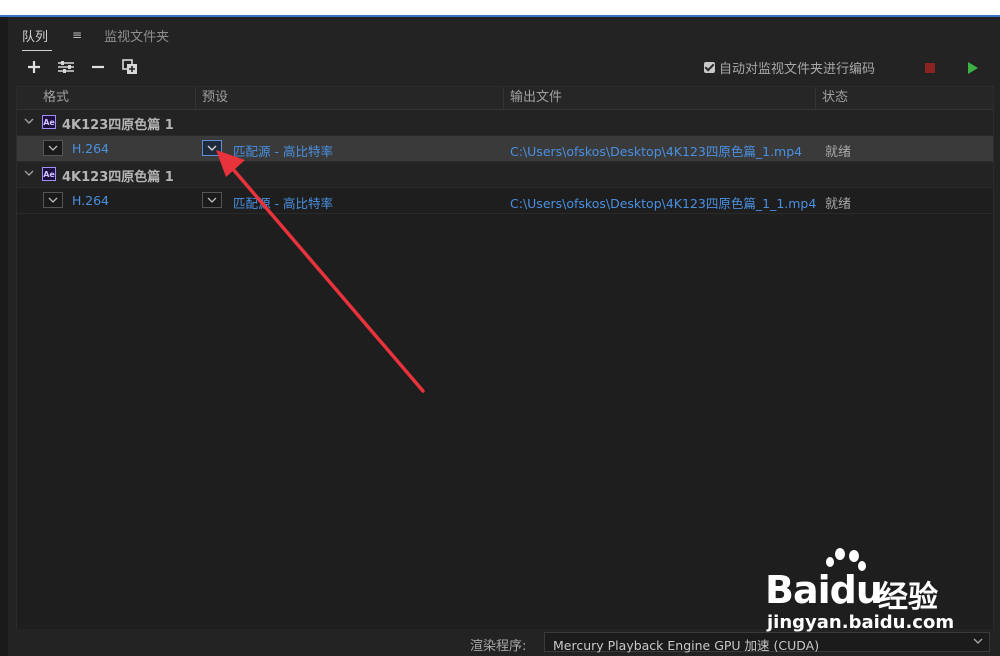  Describe the element at coordinates (136, 35) in the screenshot. I see `tab-watch-folders: 监视文件夹` at that location.